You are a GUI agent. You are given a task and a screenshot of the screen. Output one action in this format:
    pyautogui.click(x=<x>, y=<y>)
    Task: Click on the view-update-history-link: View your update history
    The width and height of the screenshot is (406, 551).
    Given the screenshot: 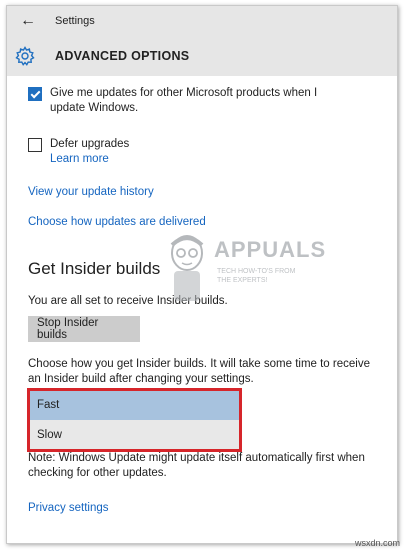 What is the action you would take?
    pyautogui.click(x=91, y=192)
    